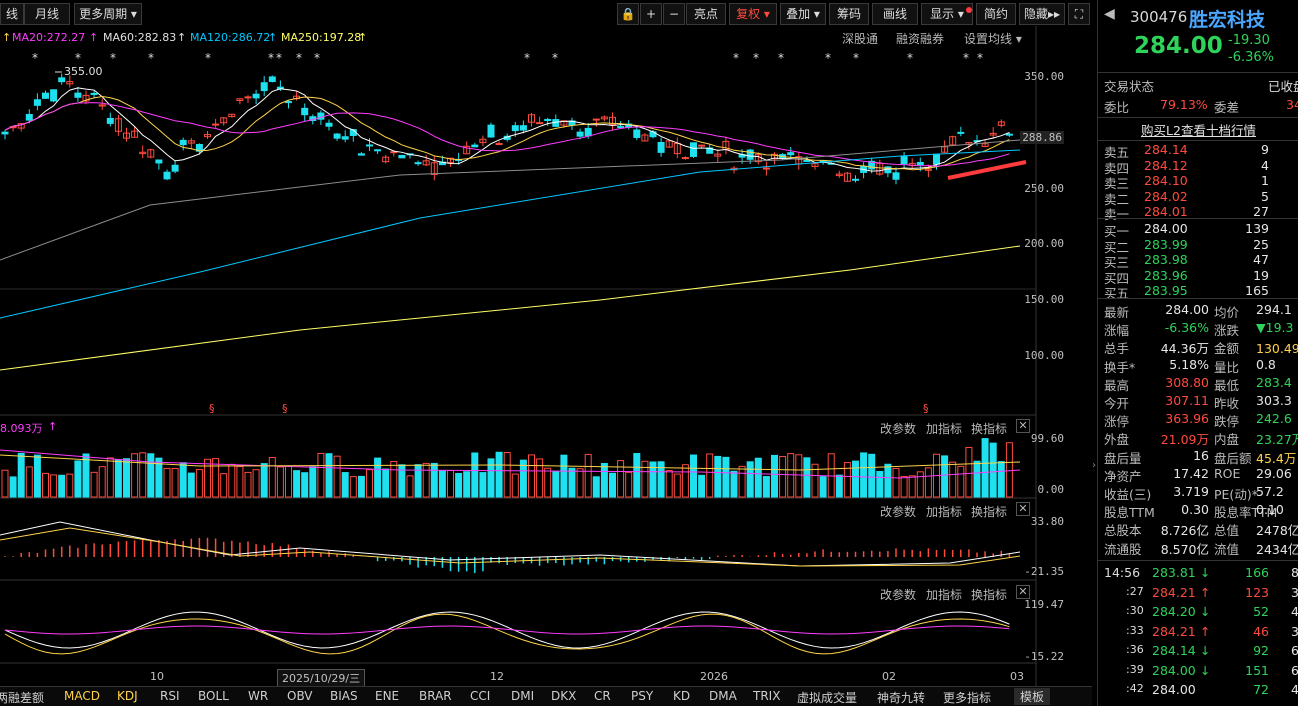 This screenshot has height=706, width=1298. Describe the element at coordinates (300, 696) in the screenshot. I see `indicator-tab: OBV` at that location.